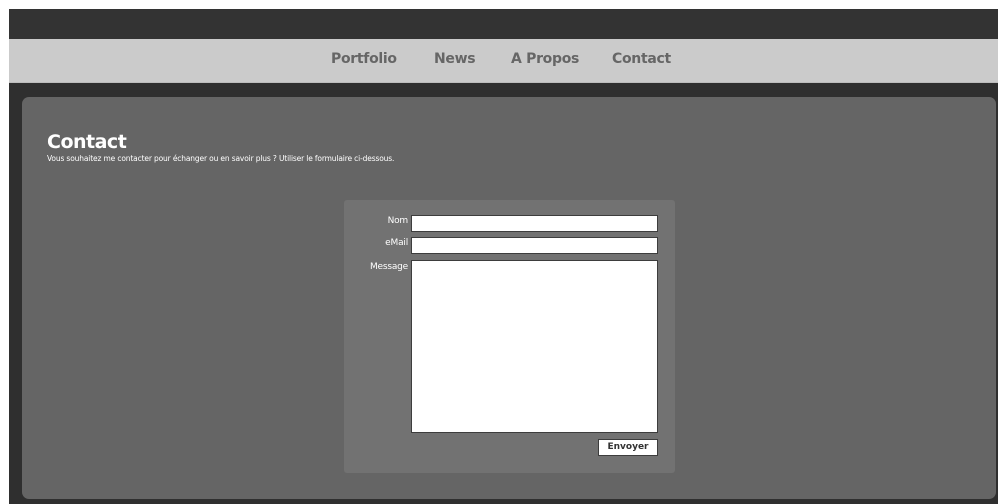  Describe the element at coordinates (503, 24) in the screenshot. I see `top-band` at that location.